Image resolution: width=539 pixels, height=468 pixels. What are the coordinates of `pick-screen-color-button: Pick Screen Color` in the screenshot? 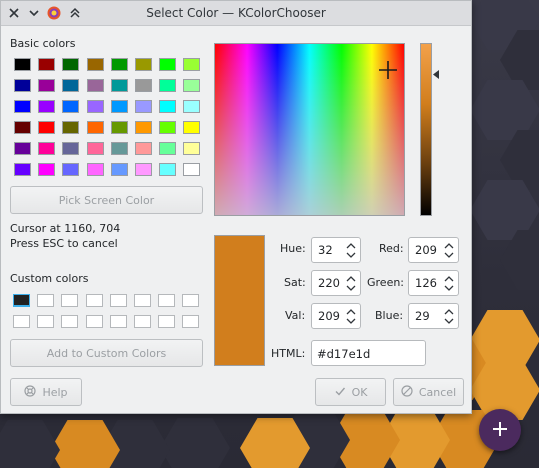 It's located at (106, 200).